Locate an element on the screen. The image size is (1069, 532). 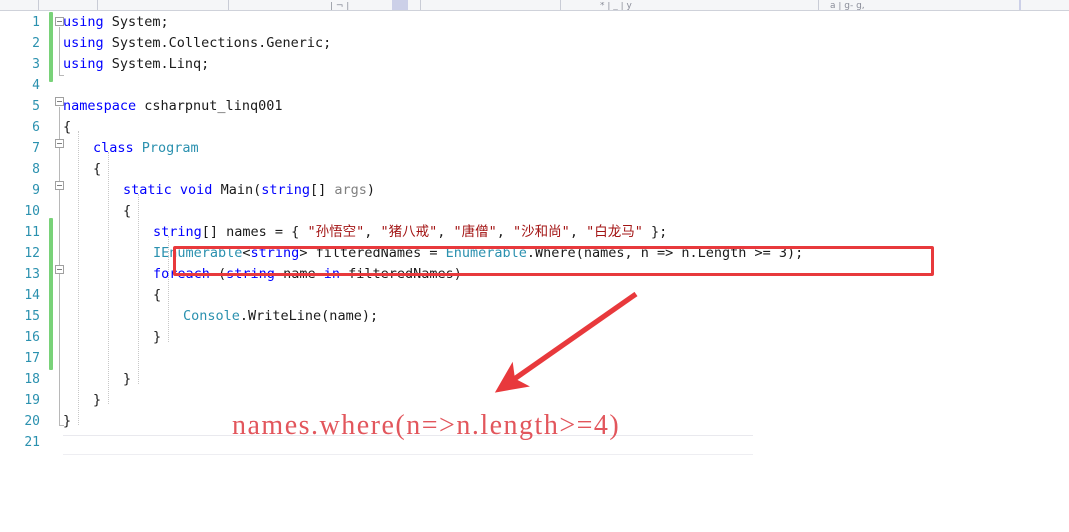
token-id: .WriteLine(name); is located at coordinates (309, 316).